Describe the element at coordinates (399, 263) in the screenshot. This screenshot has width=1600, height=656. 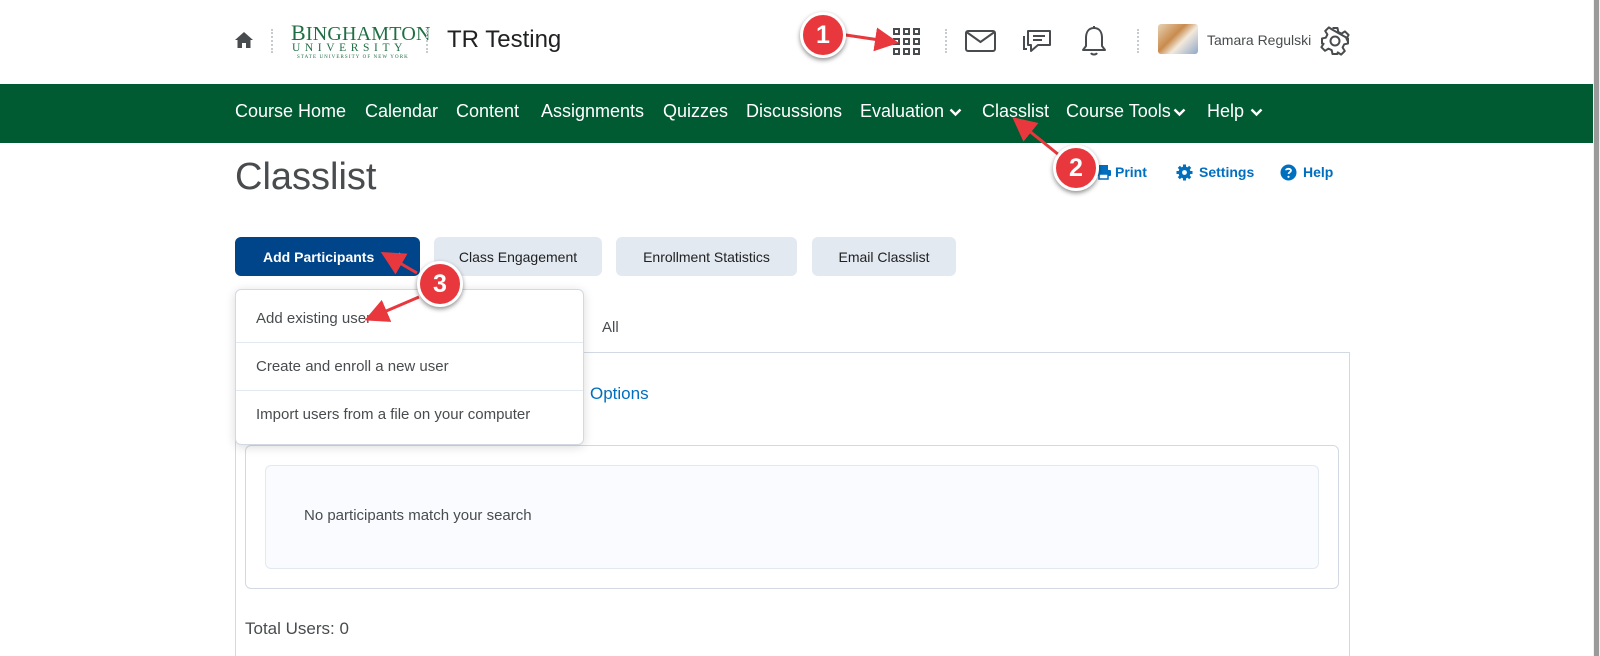
I see `arrow-3a` at that location.